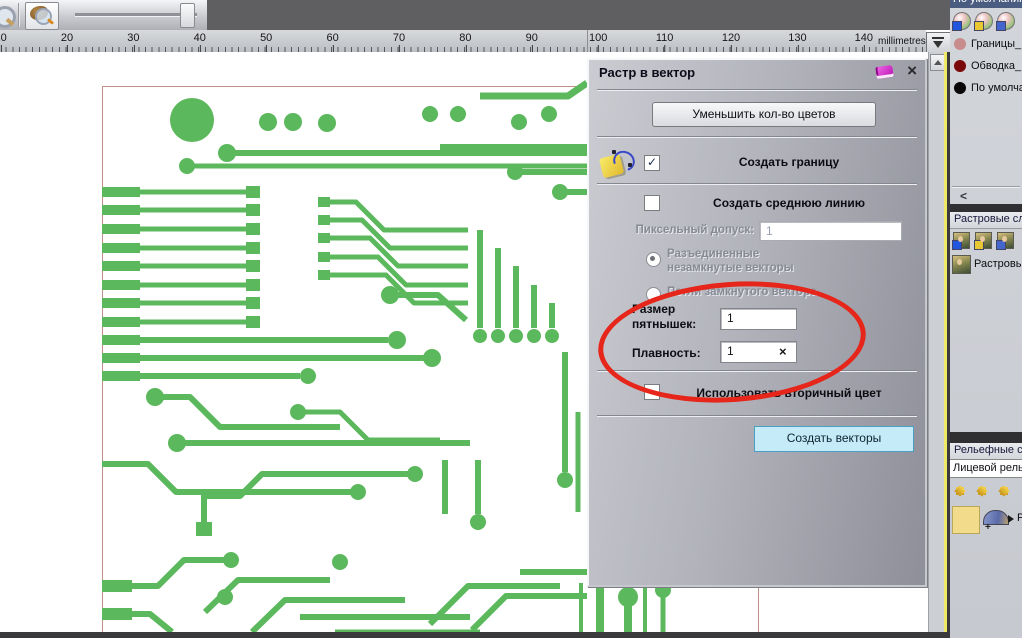  I want to click on relief-layer-tool-icon, so click(1004, 491).